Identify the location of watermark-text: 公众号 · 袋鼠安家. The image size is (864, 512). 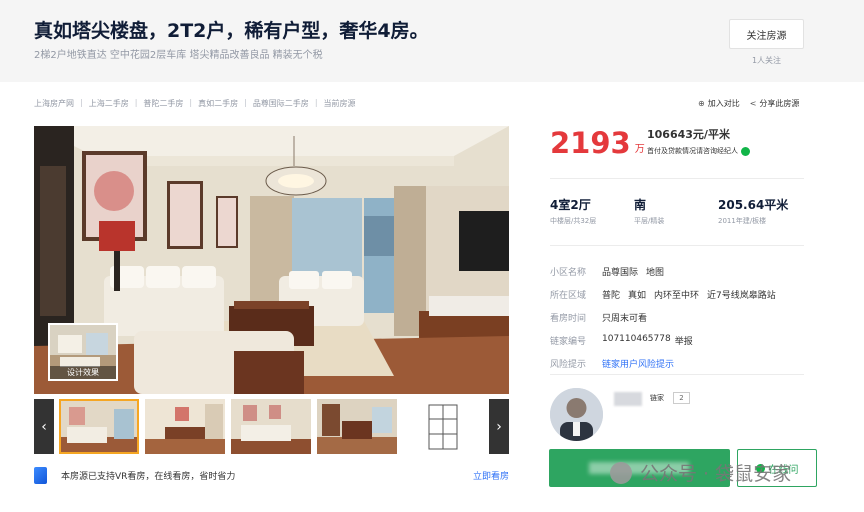
(716, 474).